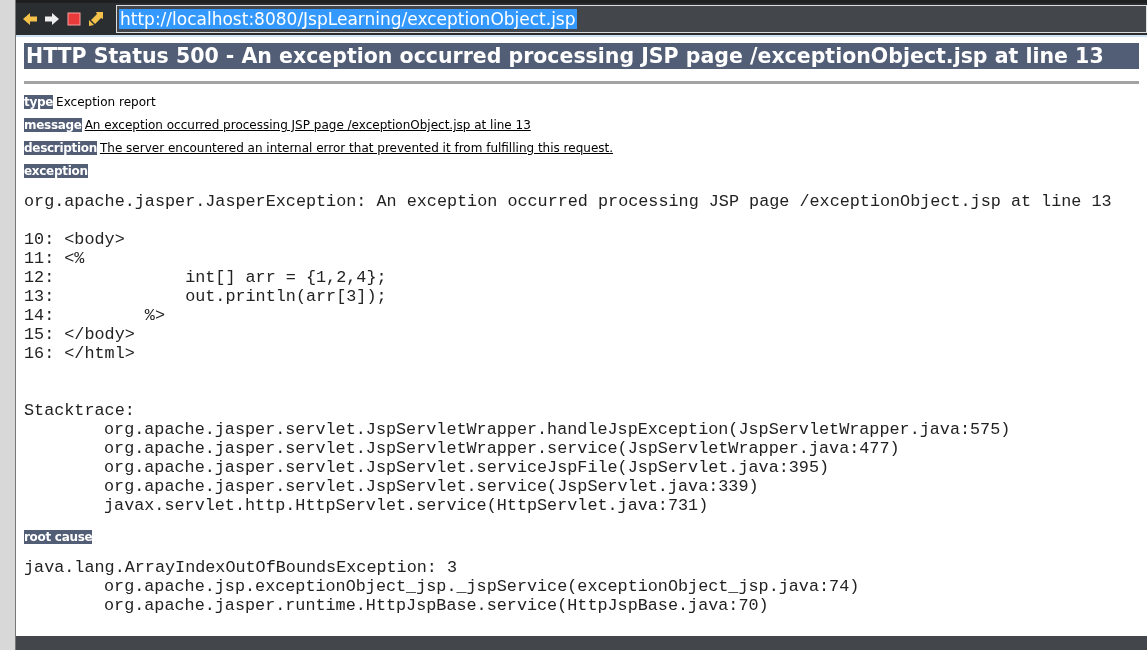  Describe the element at coordinates (79, 353) in the screenshot. I see `code-line: 16: </html>` at that location.